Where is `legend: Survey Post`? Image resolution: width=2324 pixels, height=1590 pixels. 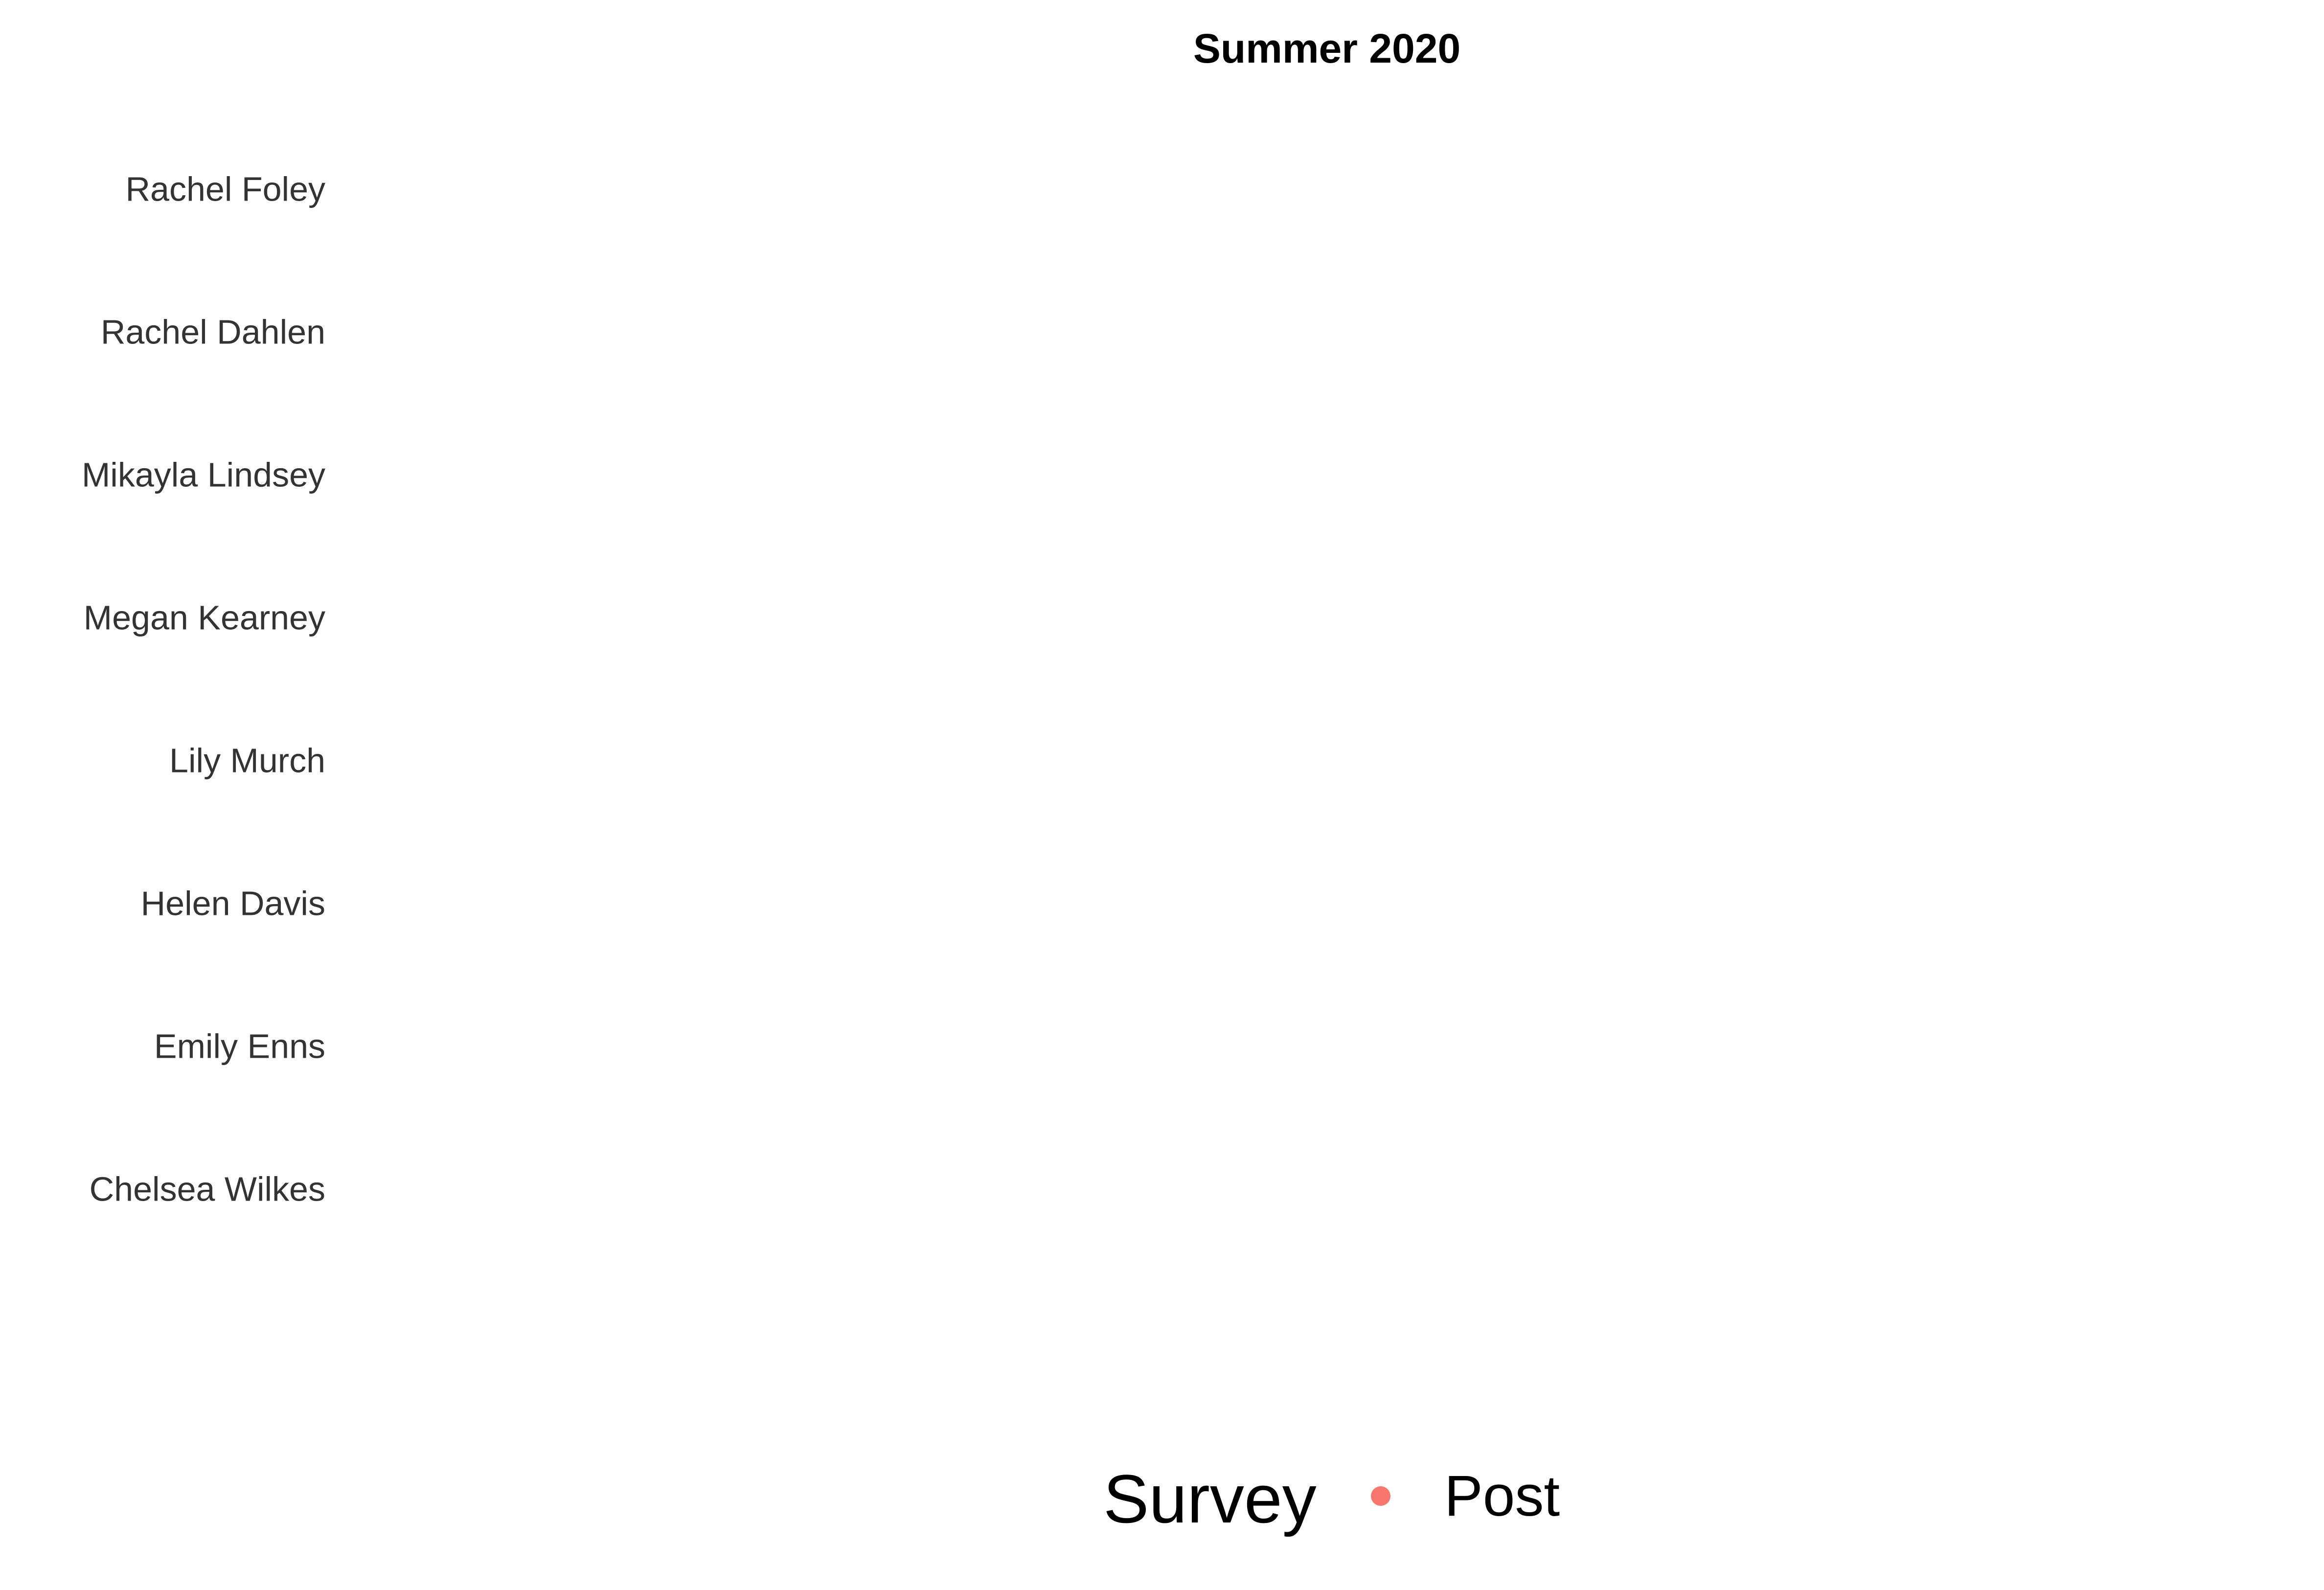 legend: Survey Post is located at coordinates (1332, 1499).